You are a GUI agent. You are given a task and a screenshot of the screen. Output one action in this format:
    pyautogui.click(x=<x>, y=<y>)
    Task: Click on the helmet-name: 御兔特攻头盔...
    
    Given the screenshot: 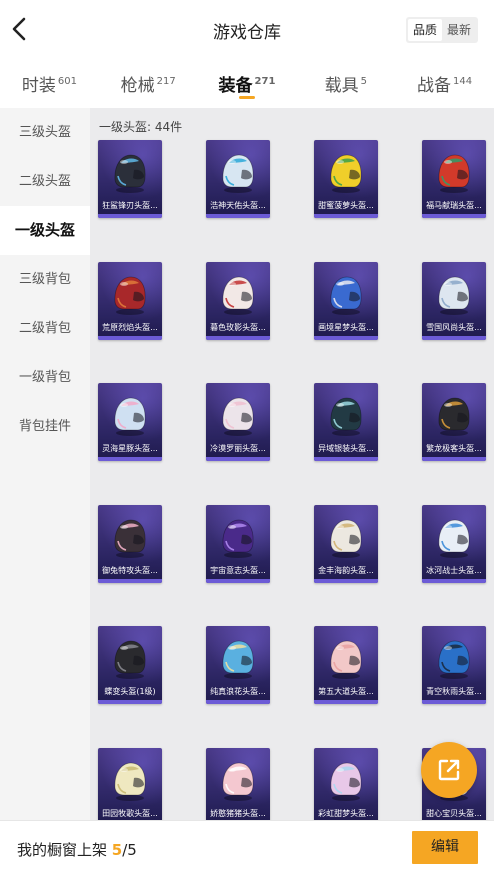 What is the action you would take?
    pyautogui.click(x=130, y=570)
    